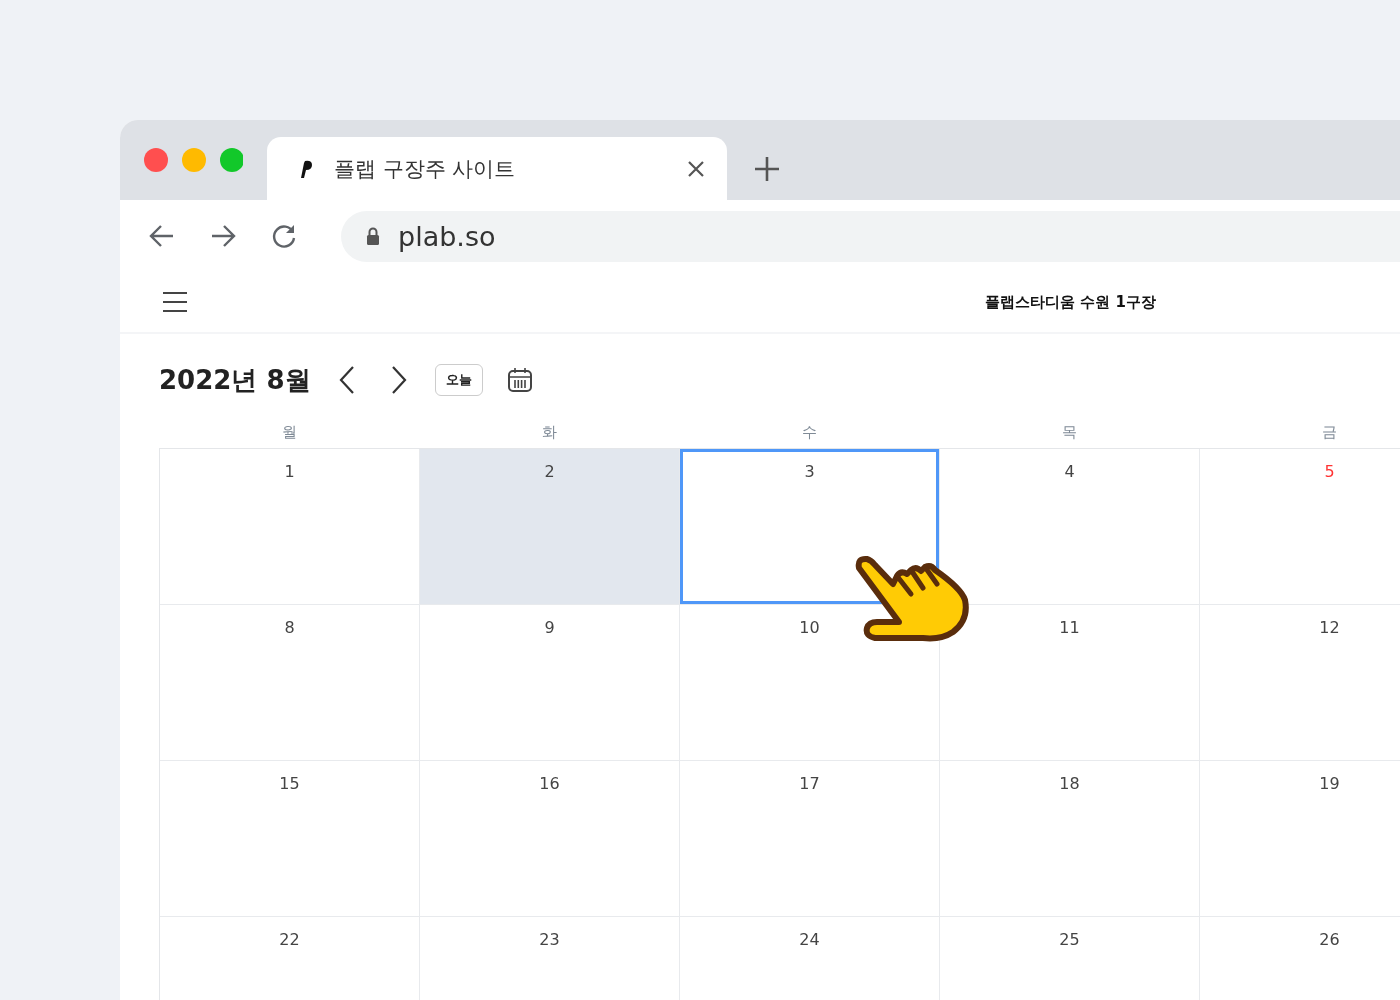 The height and width of the screenshot is (1000, 1400). What do you see at coordinates (696, 168) in the screenshot?
I see `close-icon` at bounding box center [696, 168].